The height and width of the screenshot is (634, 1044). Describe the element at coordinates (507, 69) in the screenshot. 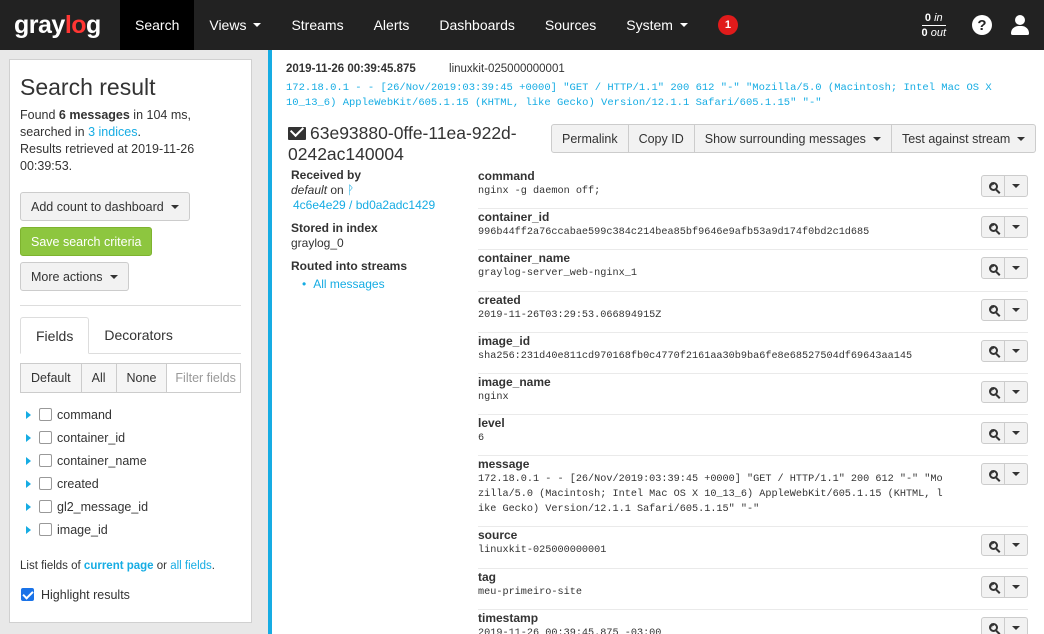

I see `message-source: linuxkit-025000000001` at that location.